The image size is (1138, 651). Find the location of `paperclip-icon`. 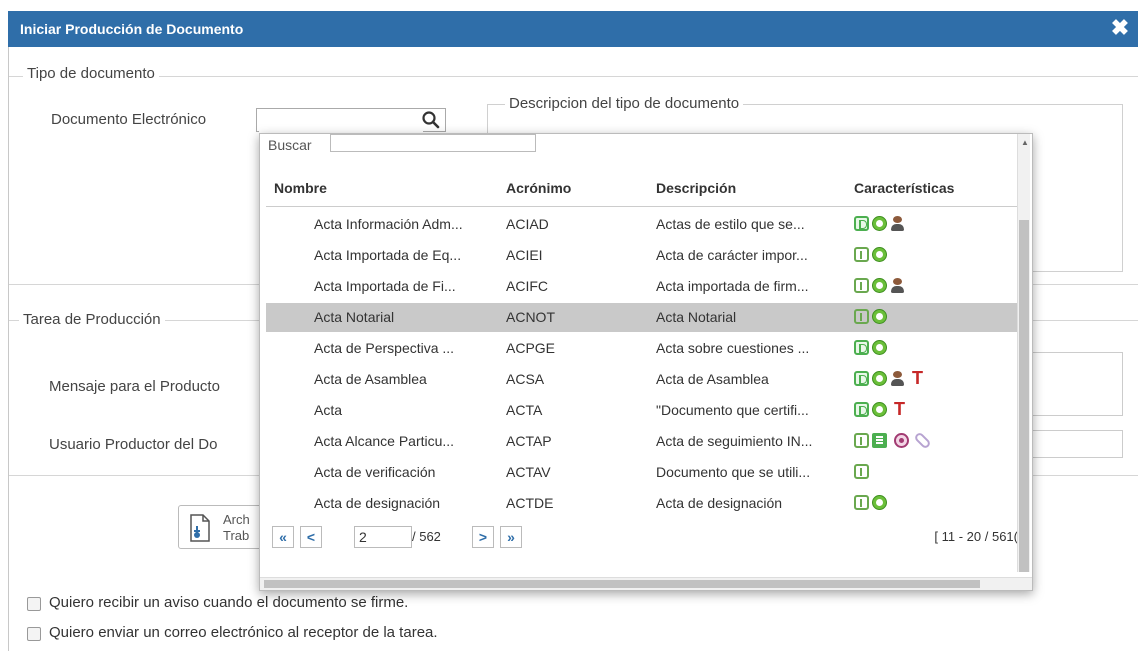

paperclip-icon is located at coordinates (922, 440).